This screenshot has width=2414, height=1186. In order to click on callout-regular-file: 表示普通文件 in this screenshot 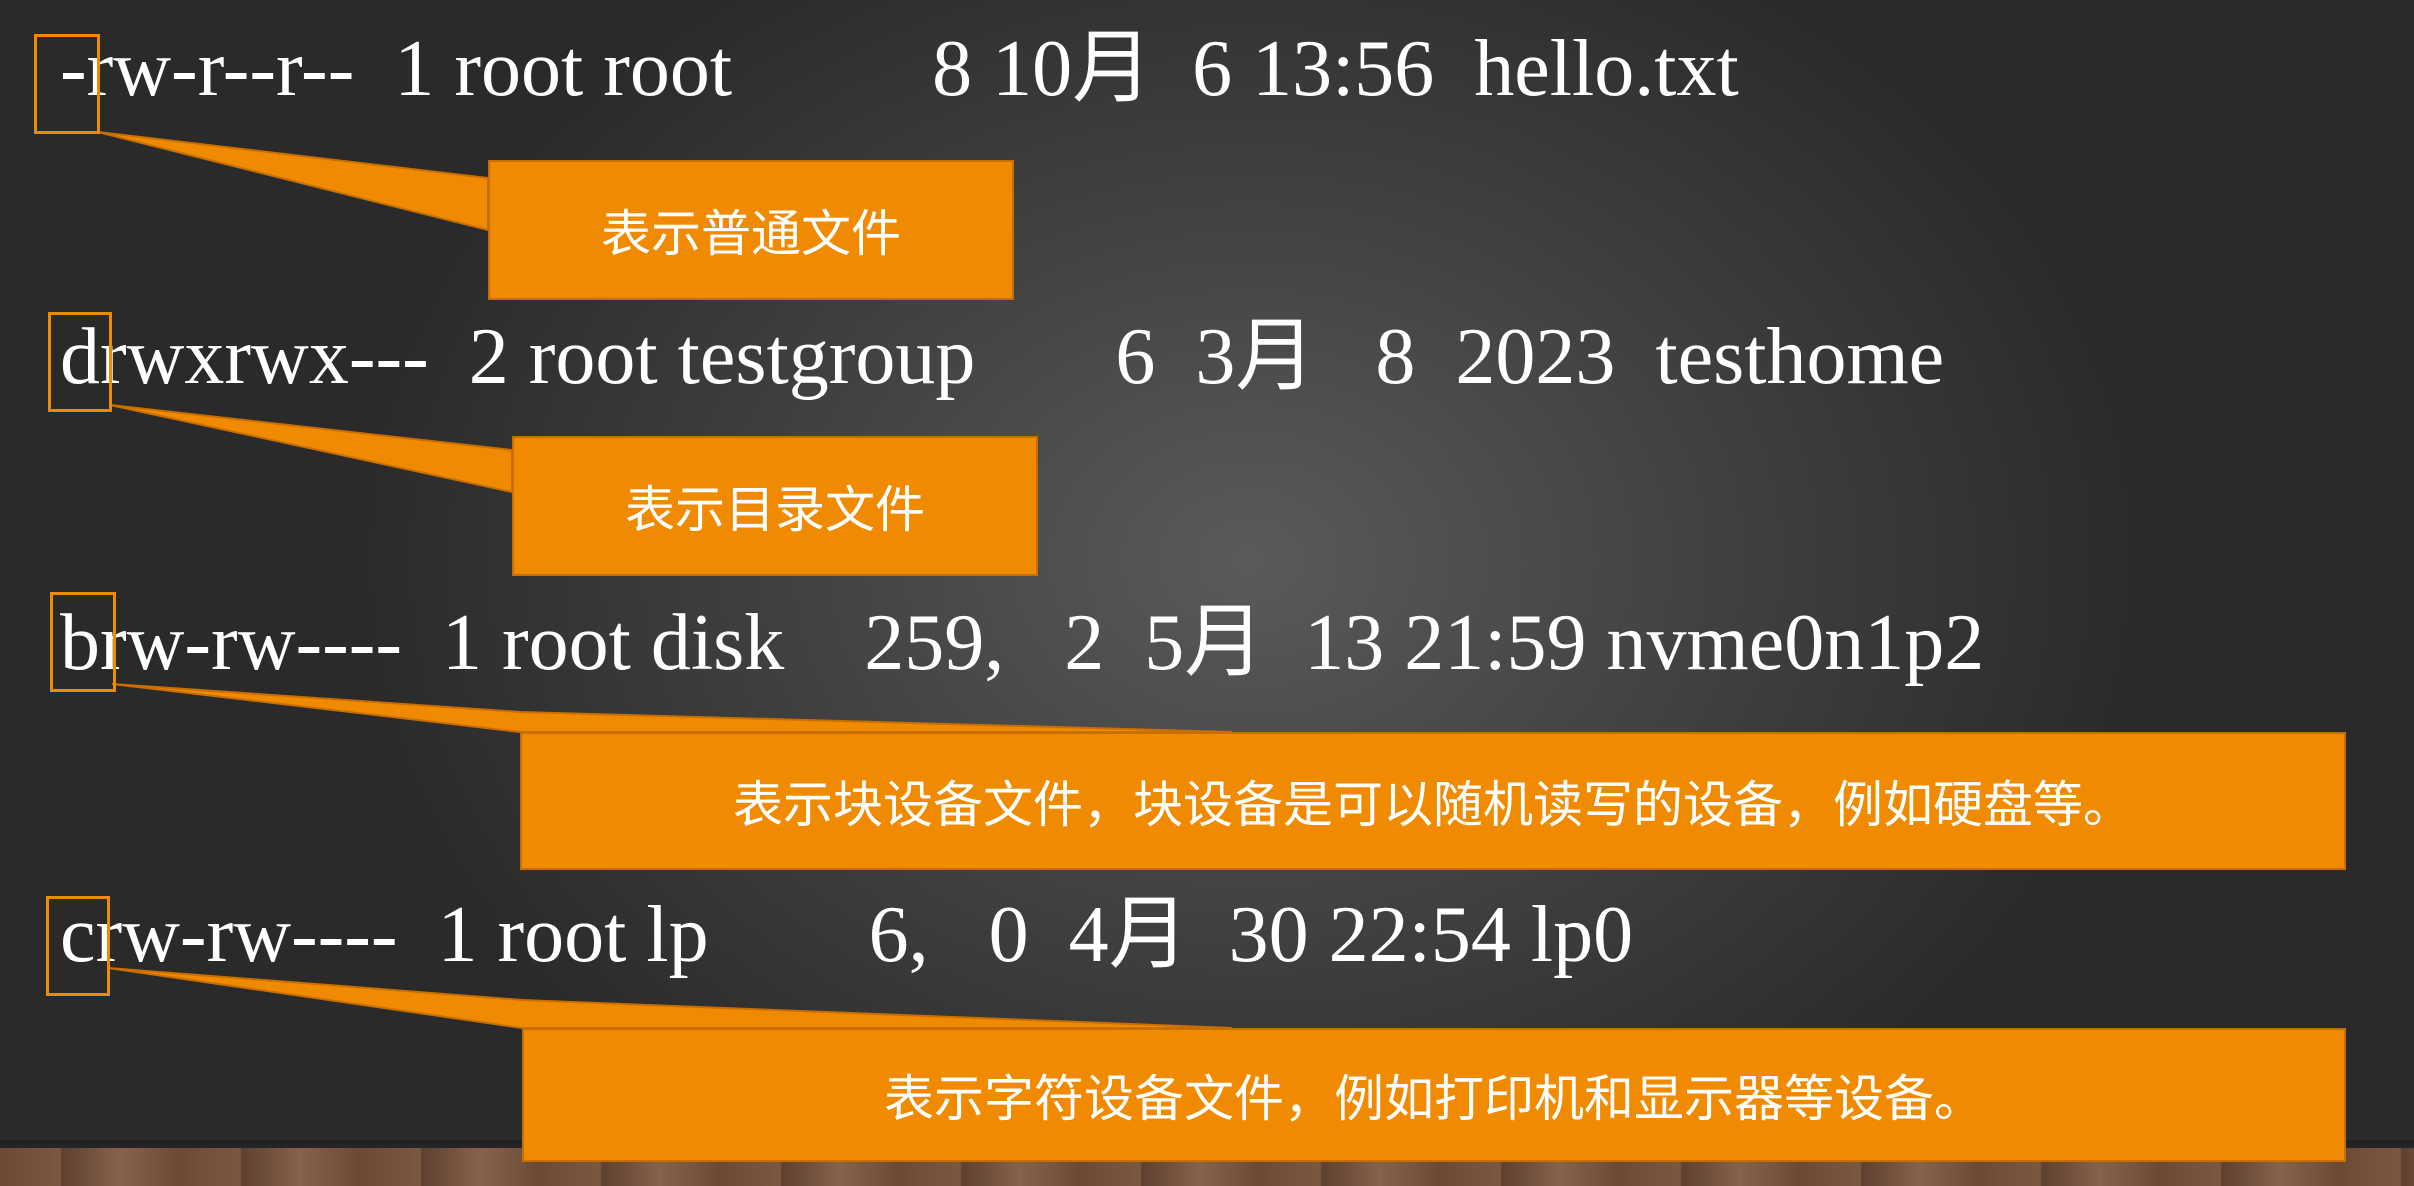, I will do `click(751, 230)`.